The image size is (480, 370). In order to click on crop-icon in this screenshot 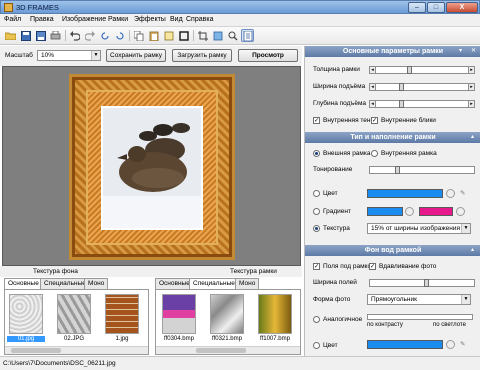, I will do `click(202, 35)`.